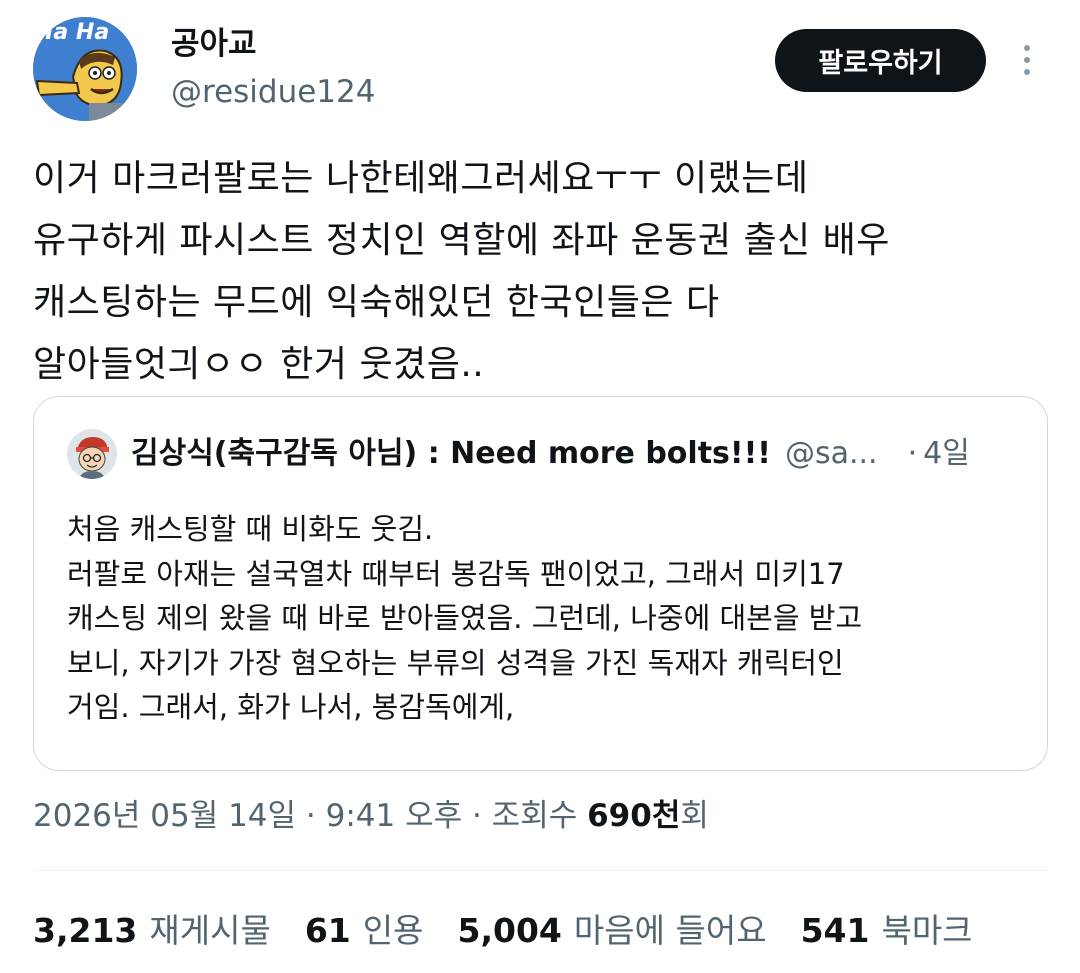 The image size is (1080, 973). What do you see at coordinates (250, 529) in the screenshot?
I see `quote-line: 처음 캐스팅할 때 비화도 웃김.` at bounding box center [250, 529].